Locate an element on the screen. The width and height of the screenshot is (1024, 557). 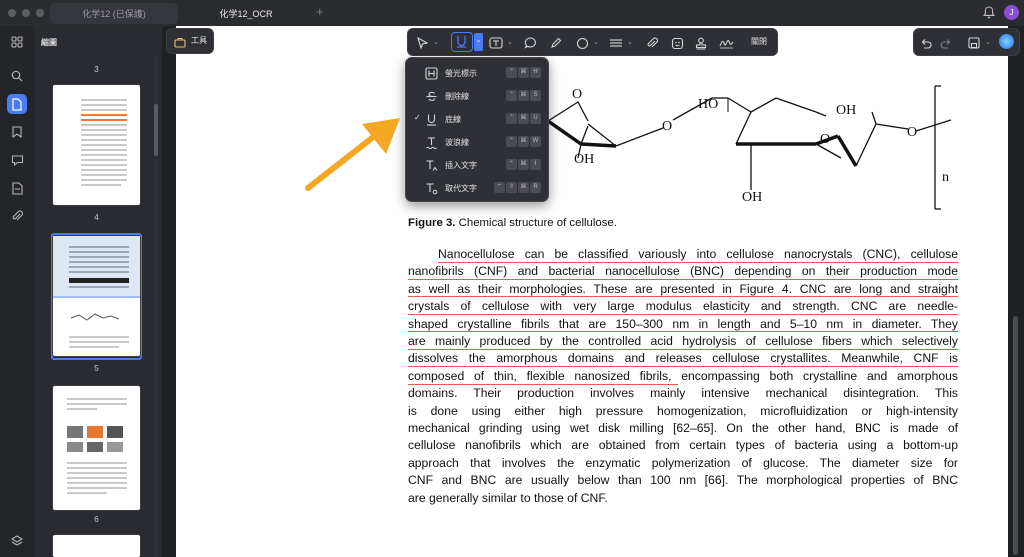
redo-icon is located at coordinates (946, 43).